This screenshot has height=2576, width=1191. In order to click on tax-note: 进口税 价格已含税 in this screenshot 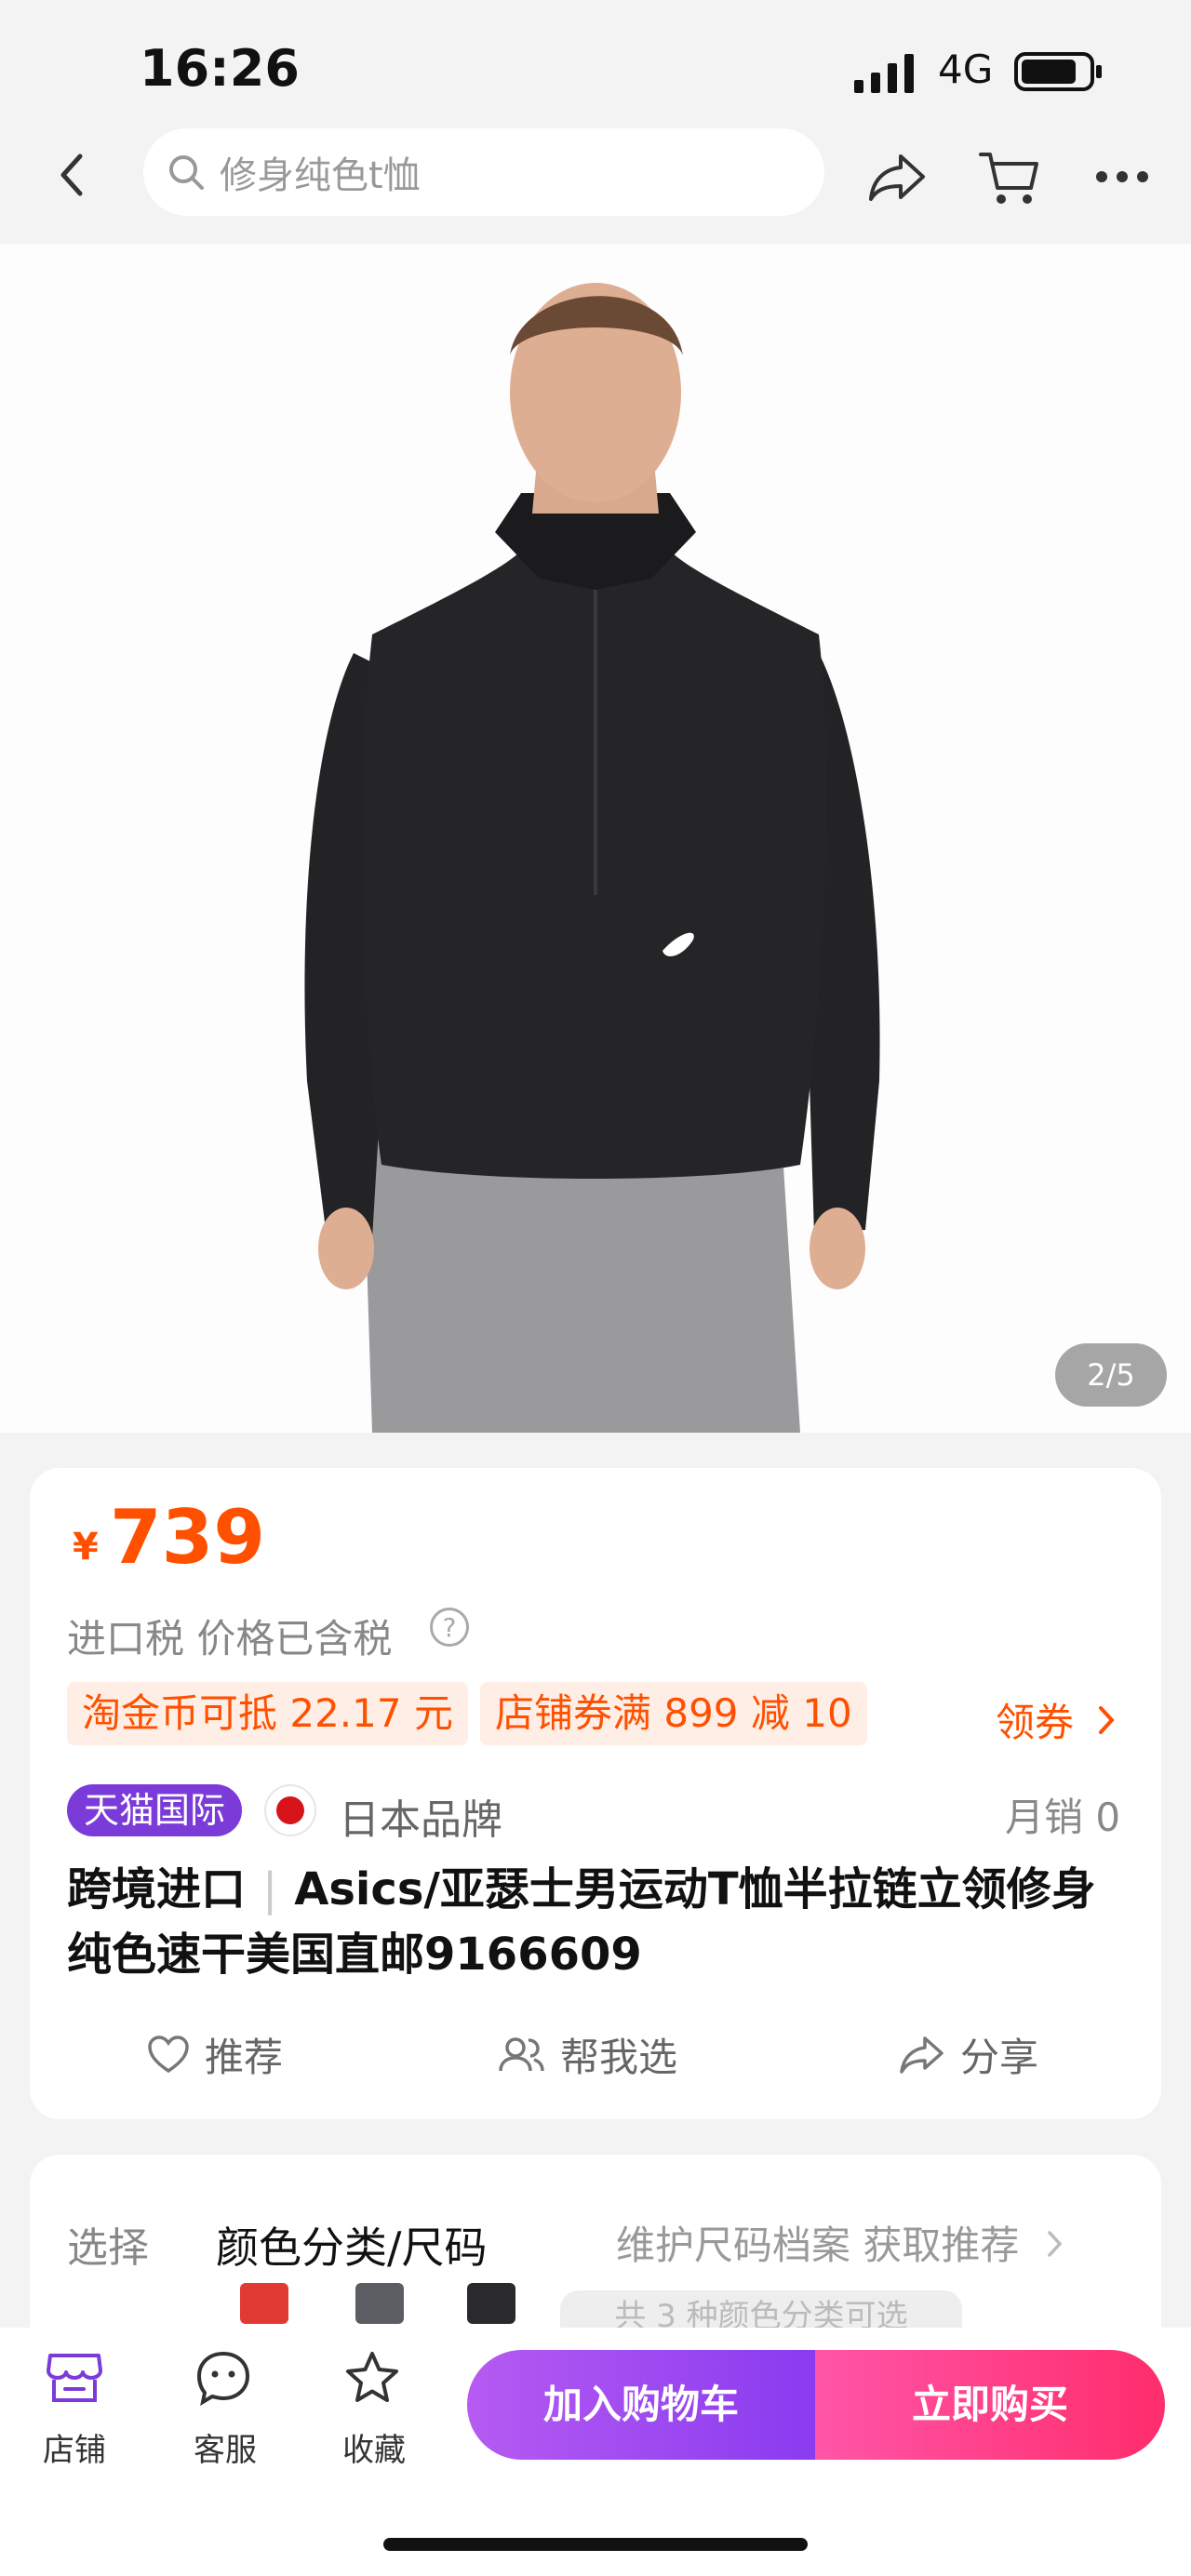, I will do `click(230, 1639)`.